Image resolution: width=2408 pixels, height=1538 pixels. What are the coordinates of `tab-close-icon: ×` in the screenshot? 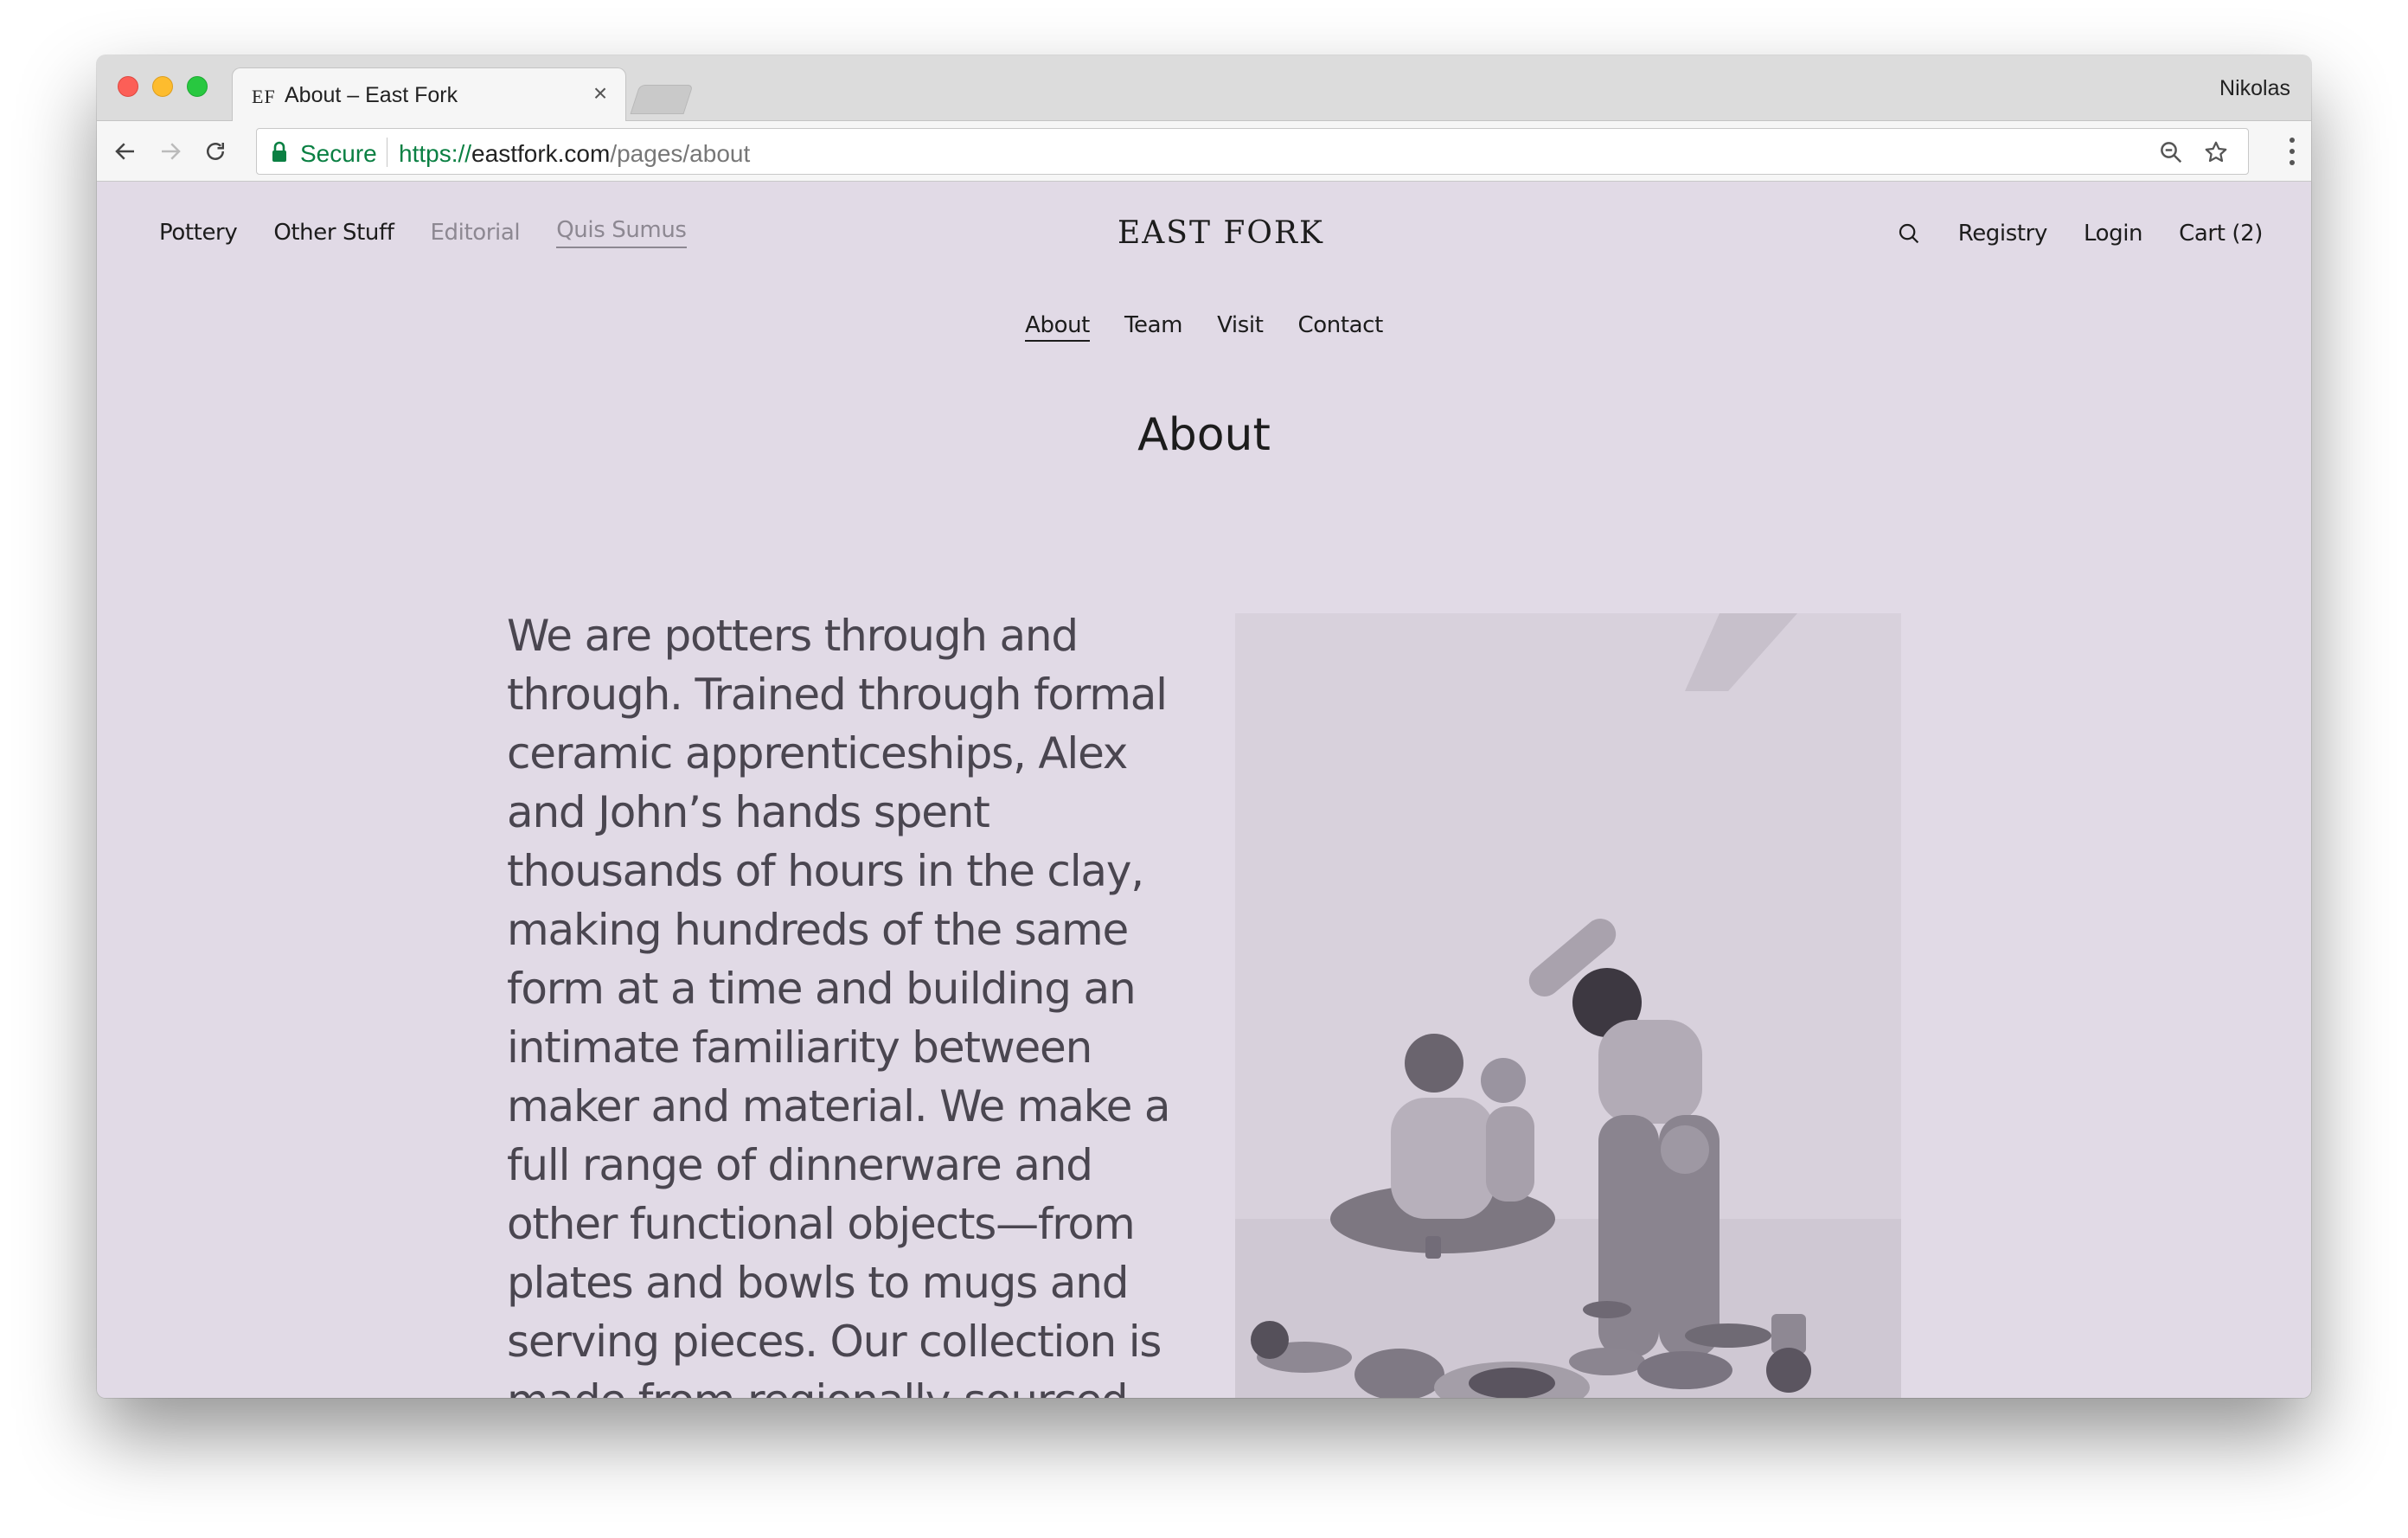 It's located at (600, 93).